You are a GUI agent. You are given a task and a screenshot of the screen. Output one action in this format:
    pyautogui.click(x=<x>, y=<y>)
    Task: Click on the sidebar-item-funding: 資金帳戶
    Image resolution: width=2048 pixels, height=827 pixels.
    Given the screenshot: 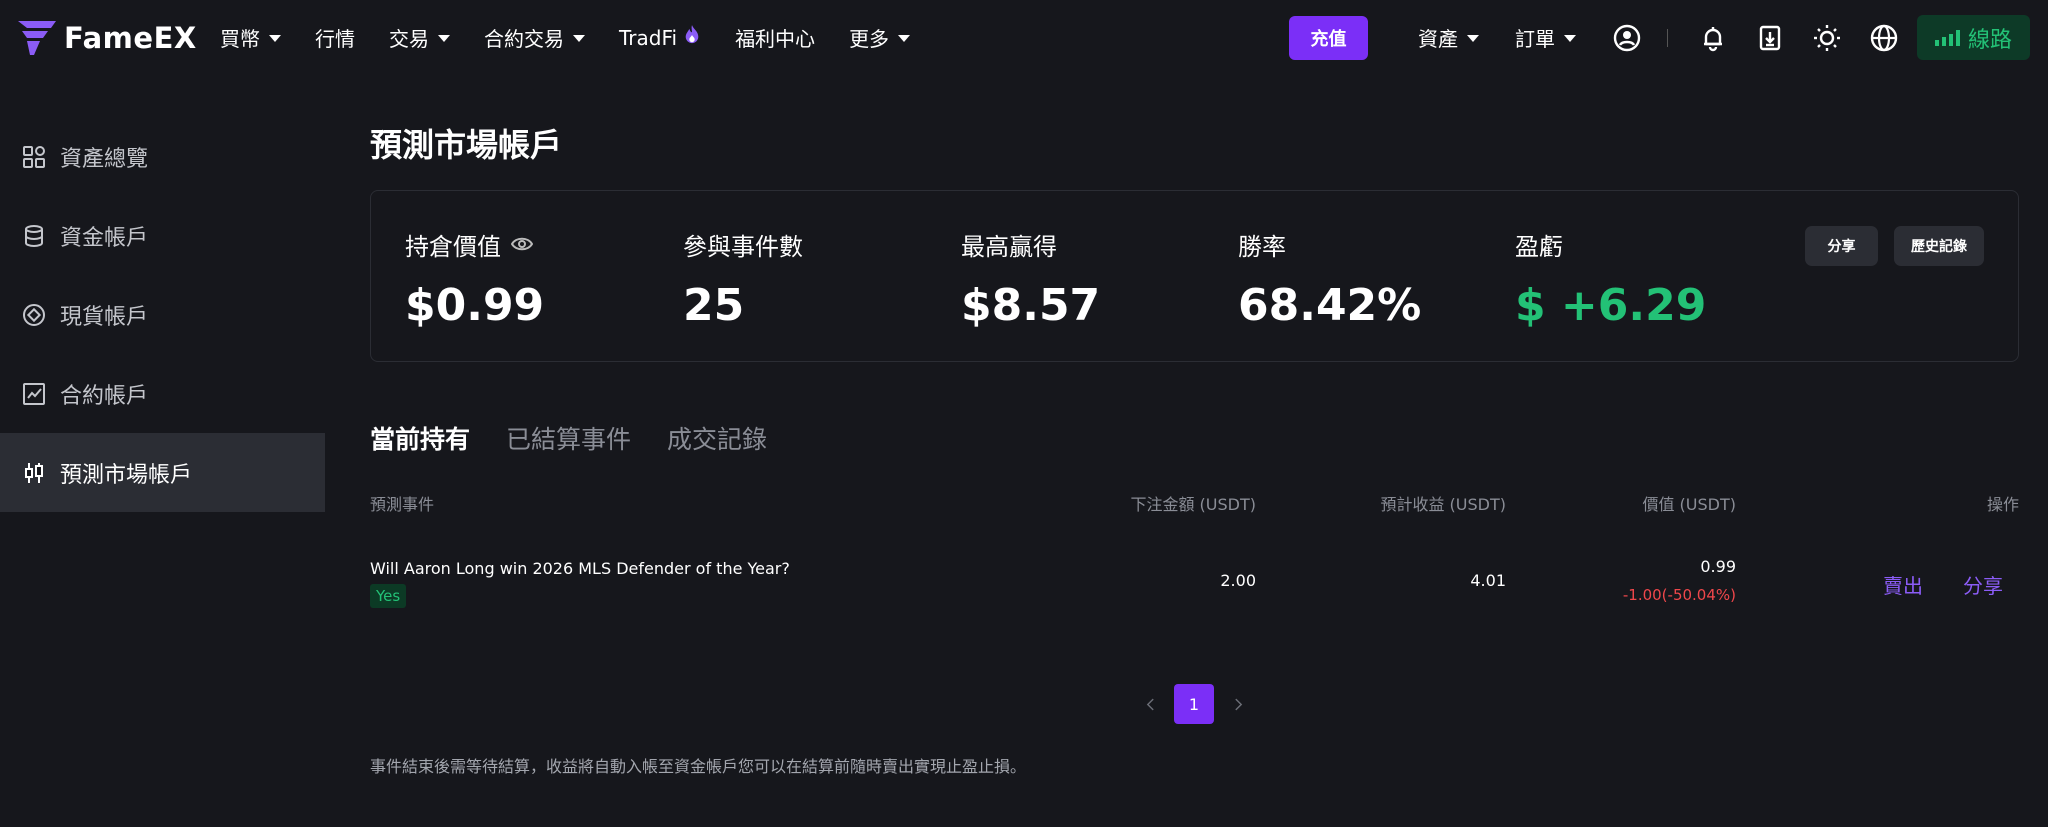 What is the action you would take?
    pyautogui.click(x=162, y=235)
    